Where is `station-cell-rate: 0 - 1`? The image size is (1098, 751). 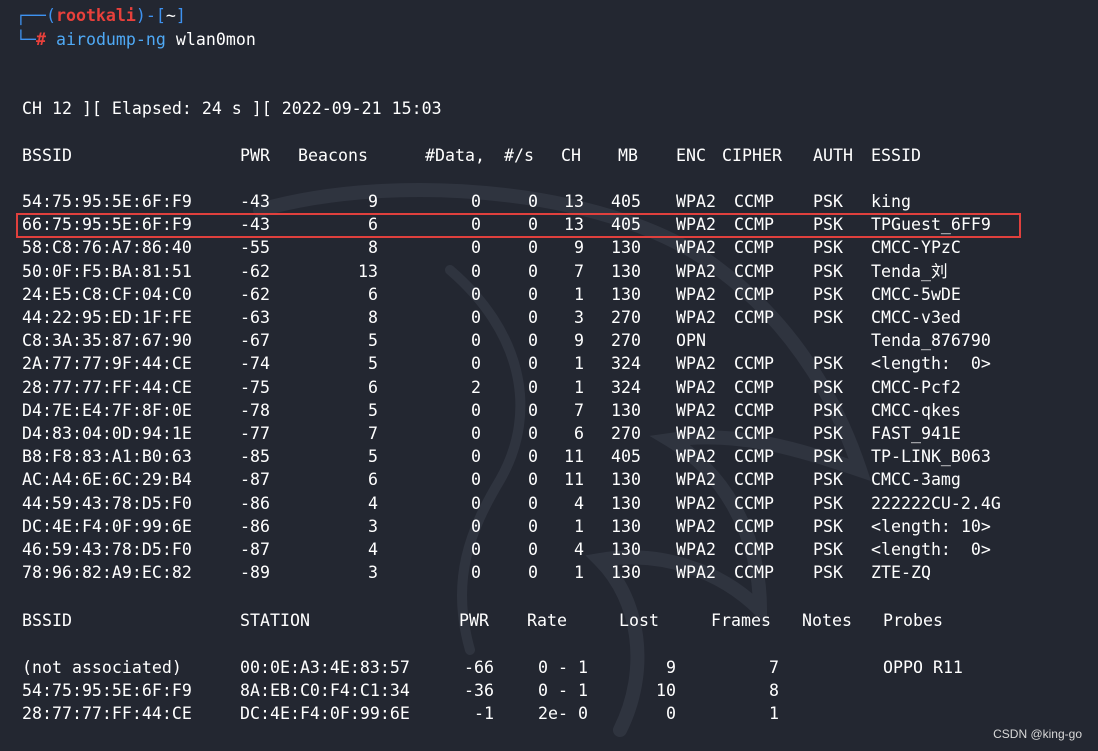 station-cell-rate: 0 - 1 is located at coordinates (563, 691).